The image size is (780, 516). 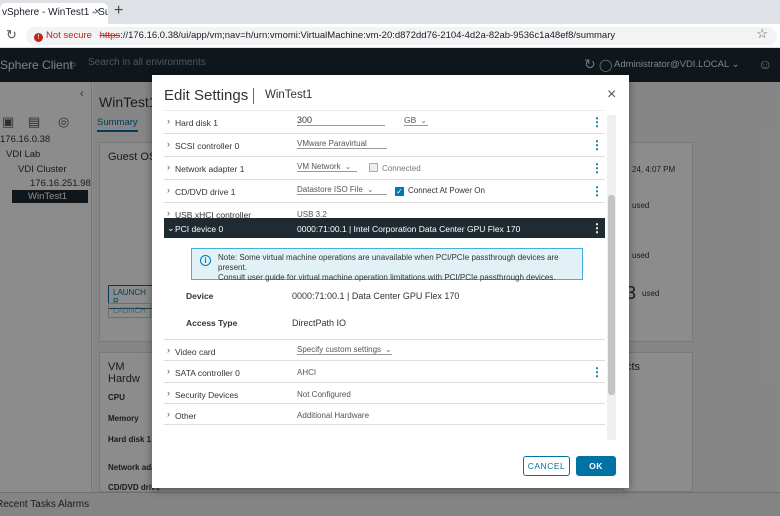 I want to click on device-label: Device, so click(x=200, y=296).